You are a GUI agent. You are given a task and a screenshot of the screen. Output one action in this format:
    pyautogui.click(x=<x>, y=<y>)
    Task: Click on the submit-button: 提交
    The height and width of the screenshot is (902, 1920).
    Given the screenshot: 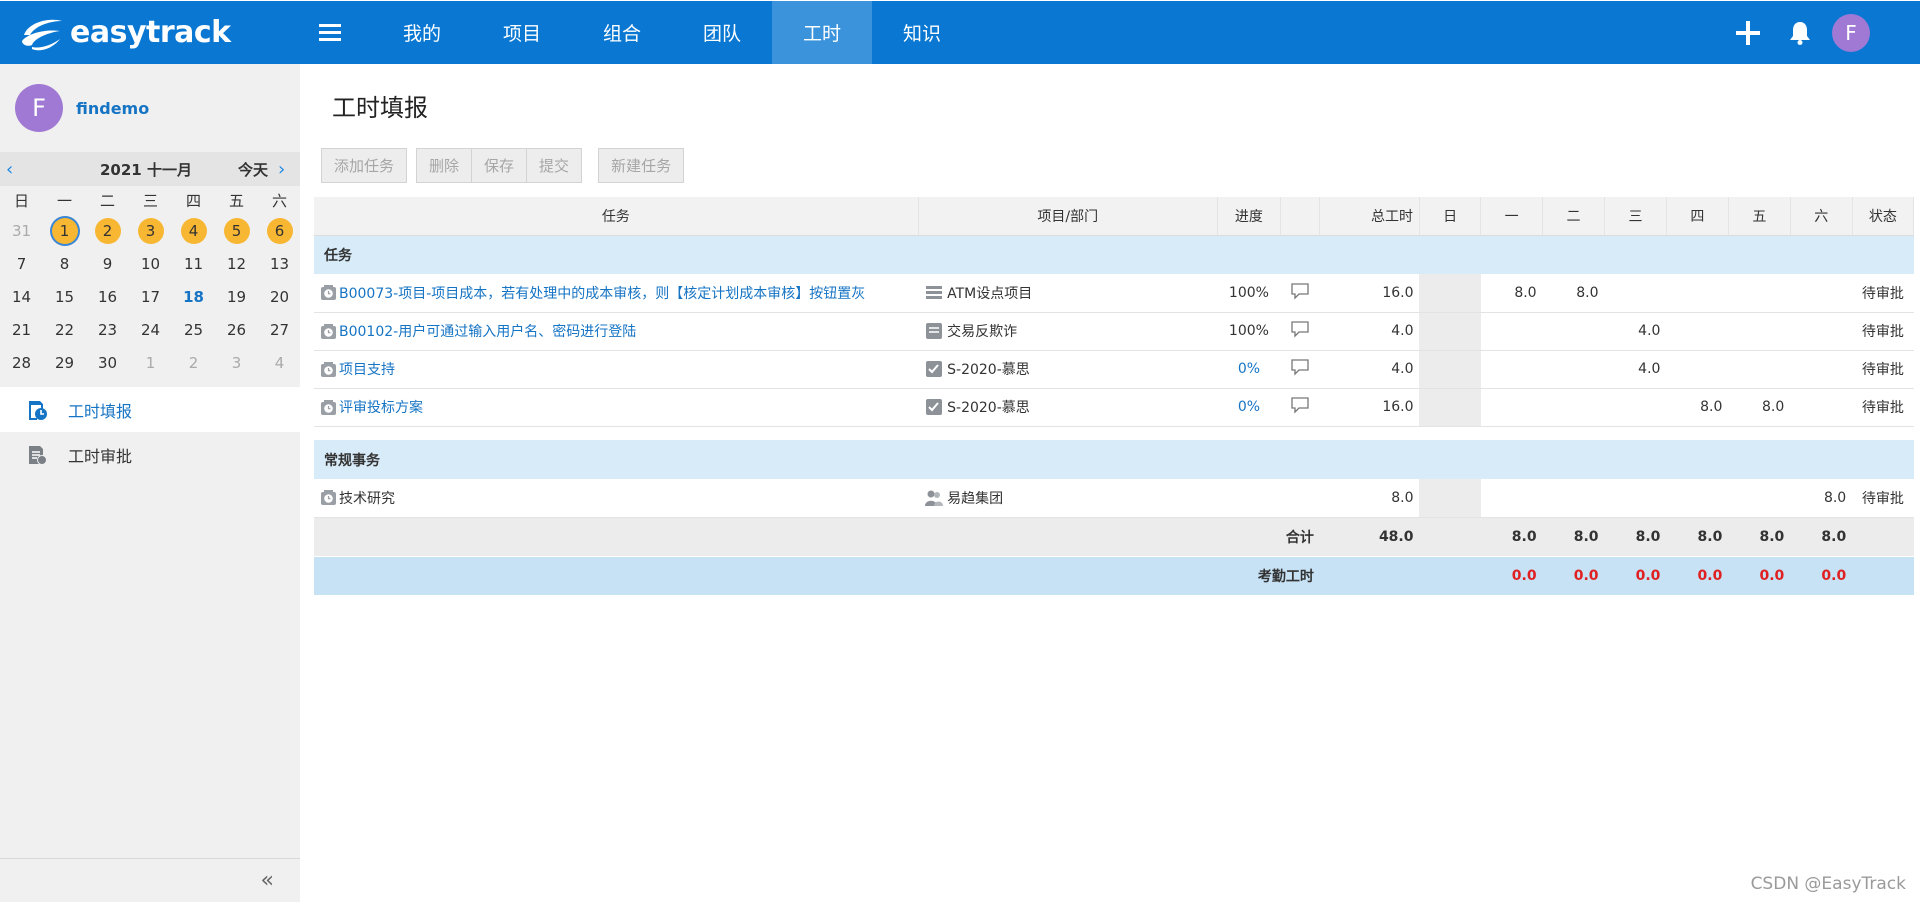 What is the action you would take?
    pyautogui.click(x=555, y=165)
    